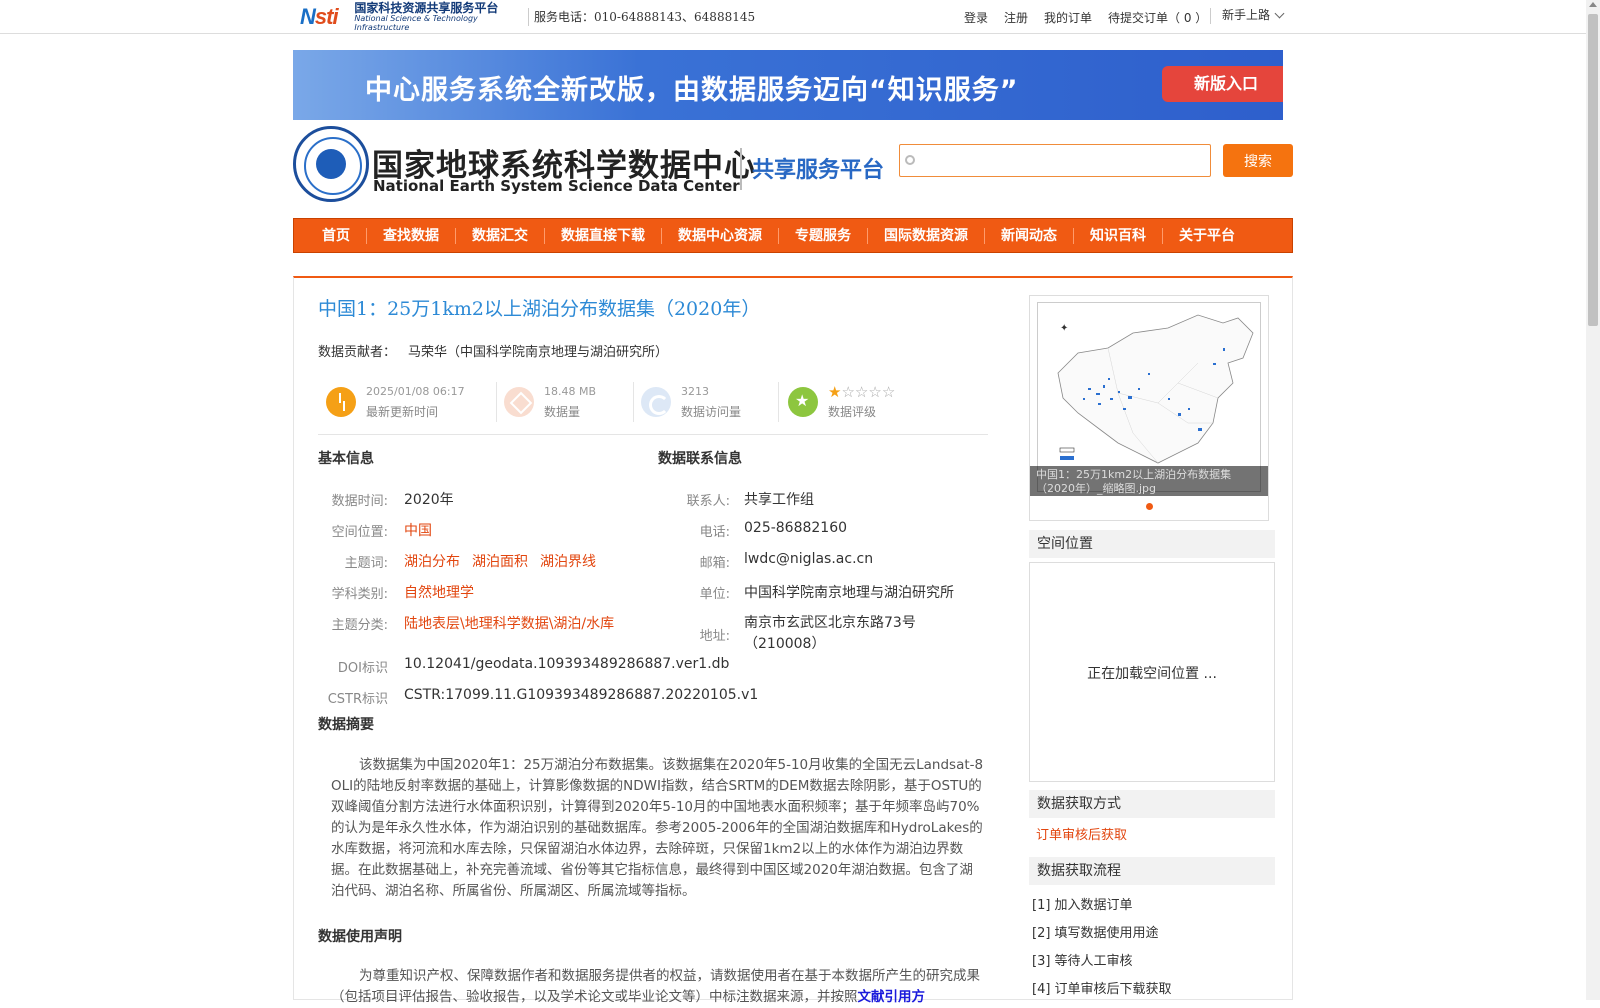 Image resolution: width=1600 pixels, height=1008 pixels. Describe the element at coordinates (1081, 833) in the screenshot. I see `access-method-link: 订单审核后获取` at that location.